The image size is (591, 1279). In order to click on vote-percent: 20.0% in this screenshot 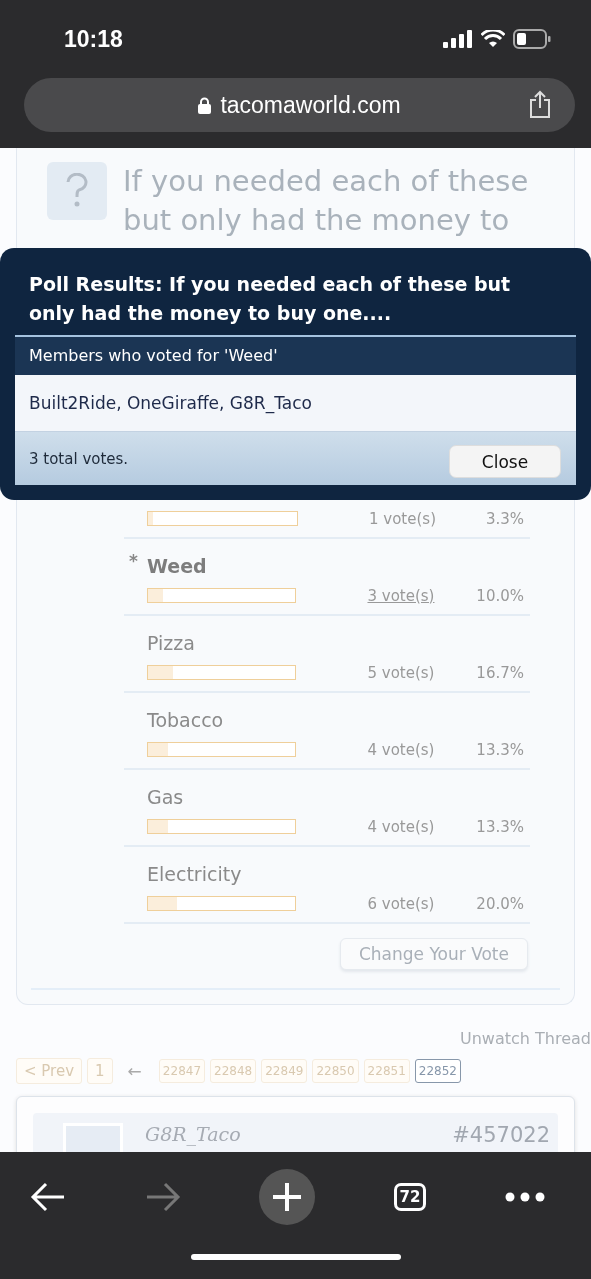, I will do `click(500, 903)`.